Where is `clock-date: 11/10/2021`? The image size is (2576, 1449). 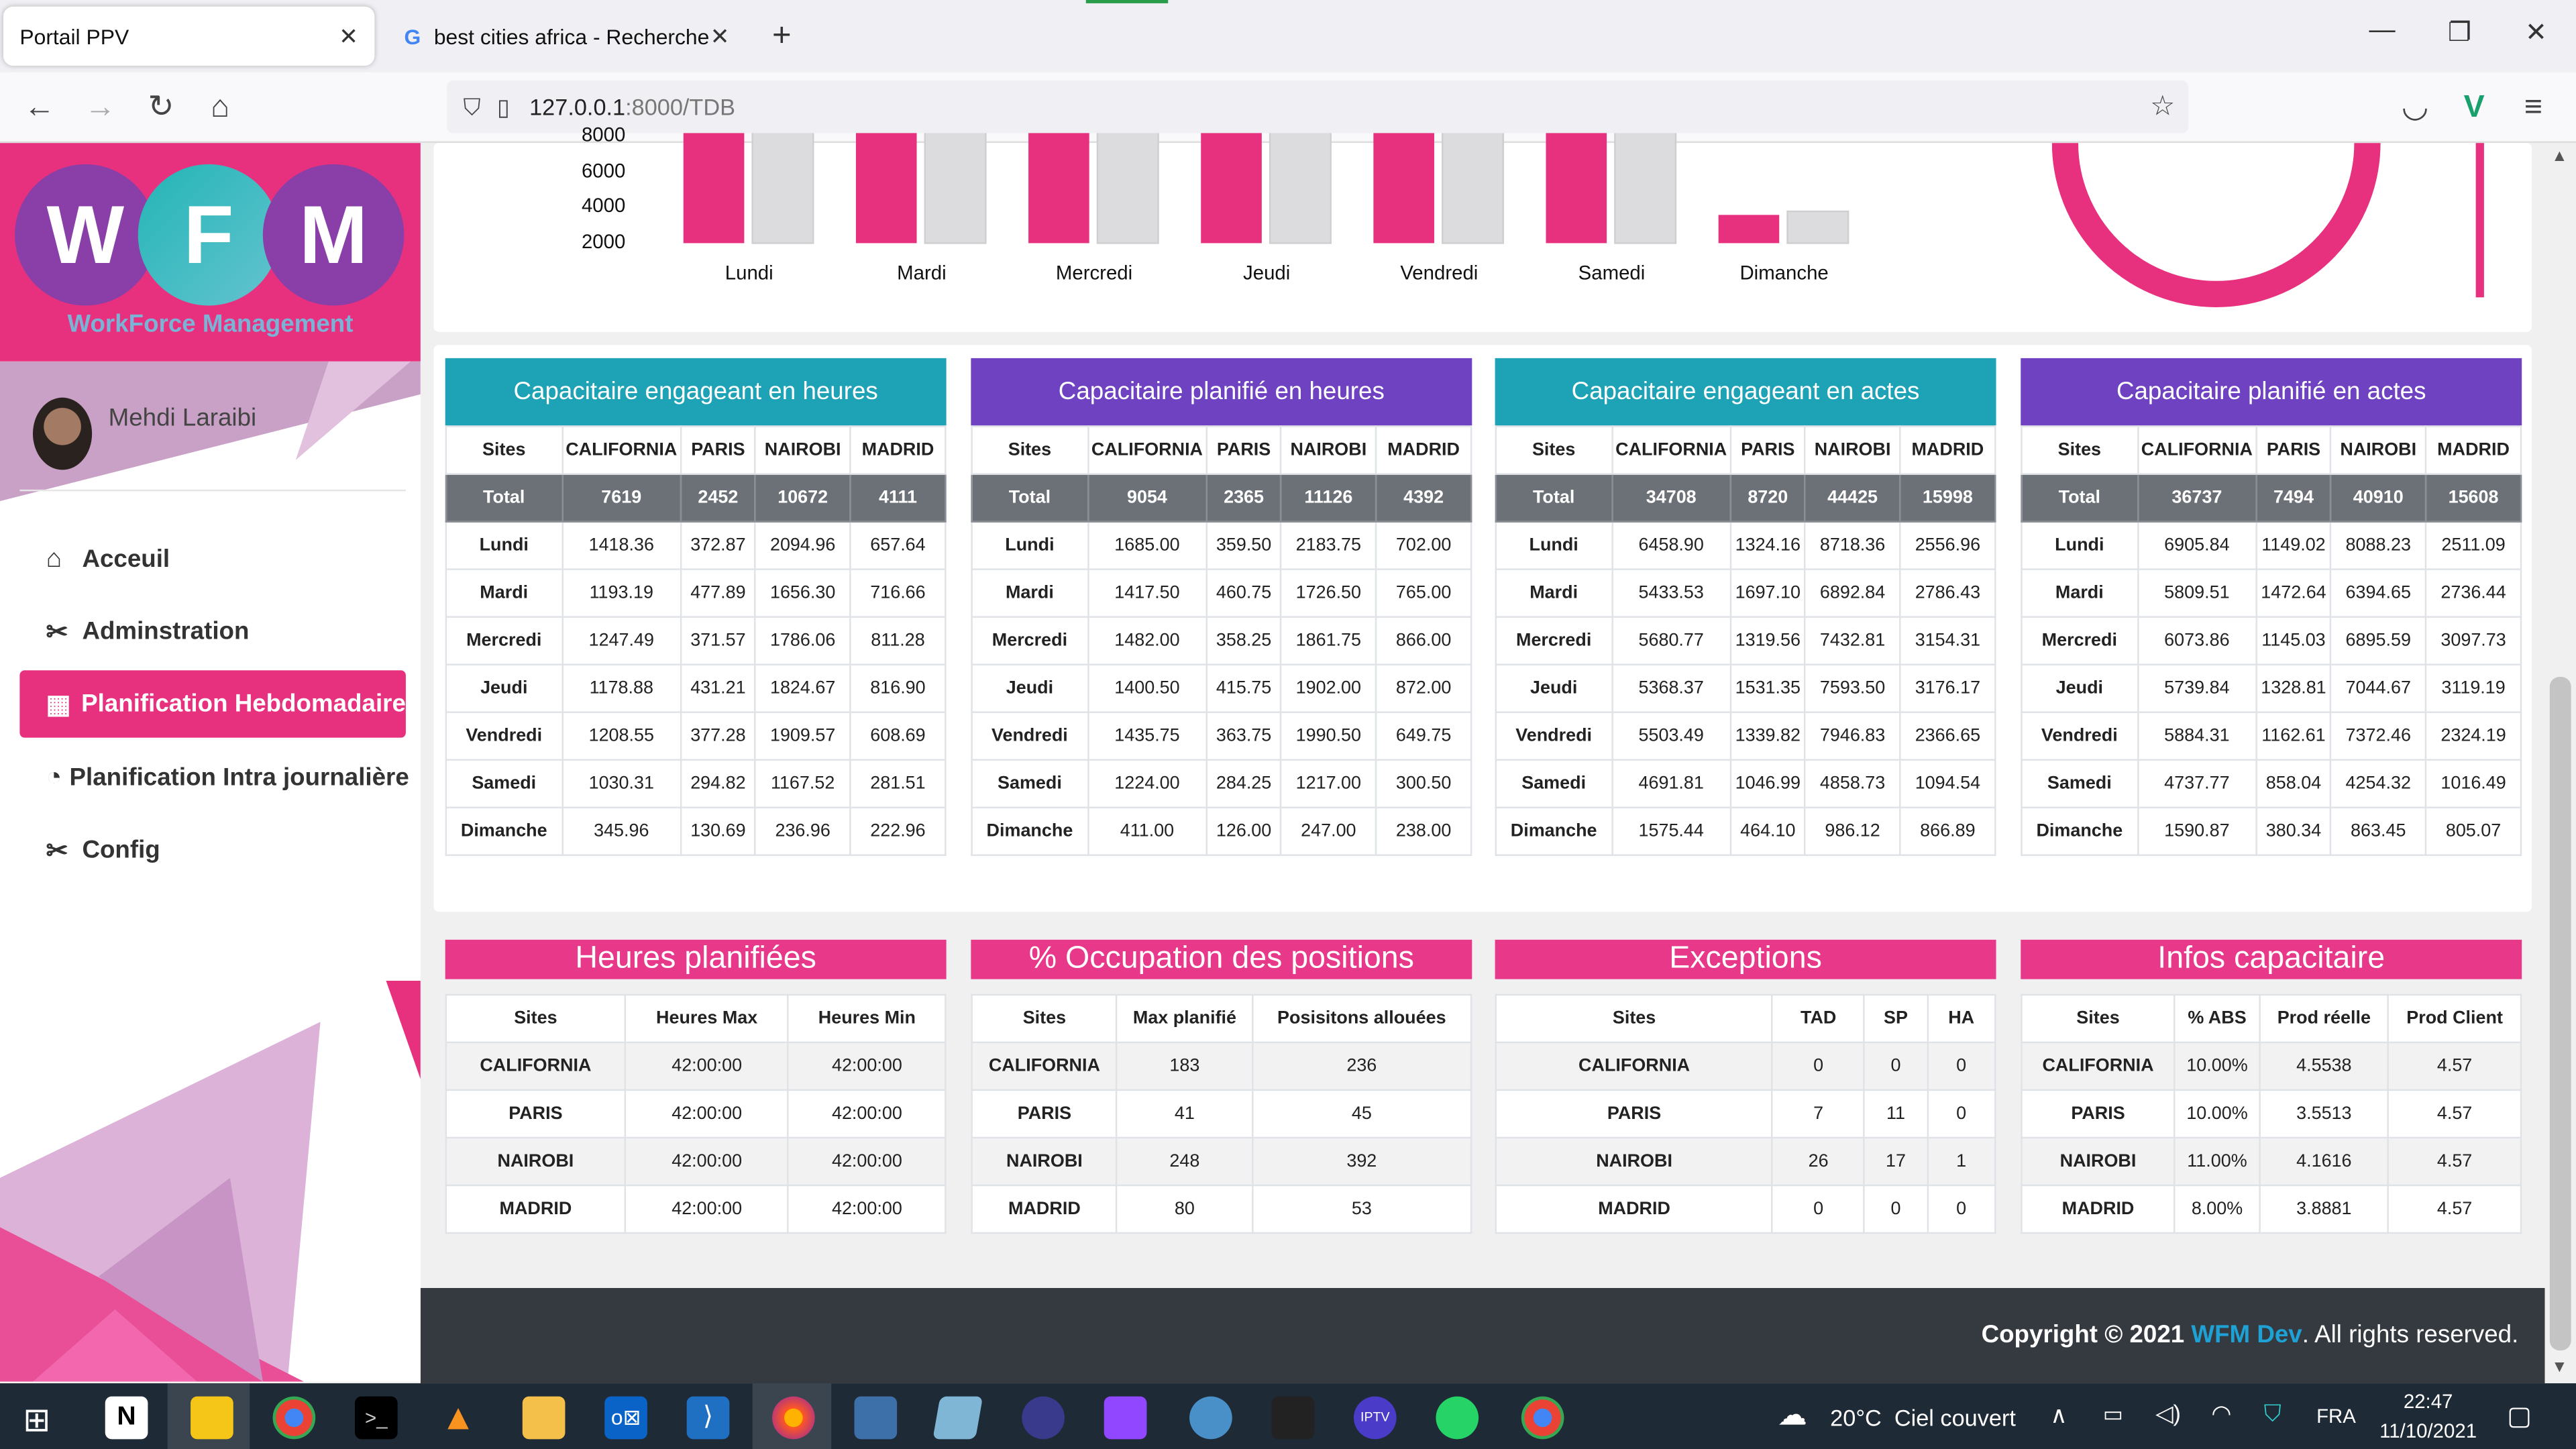
clock-date: 11/10/2021 is located at coordinates (2428, 1430).